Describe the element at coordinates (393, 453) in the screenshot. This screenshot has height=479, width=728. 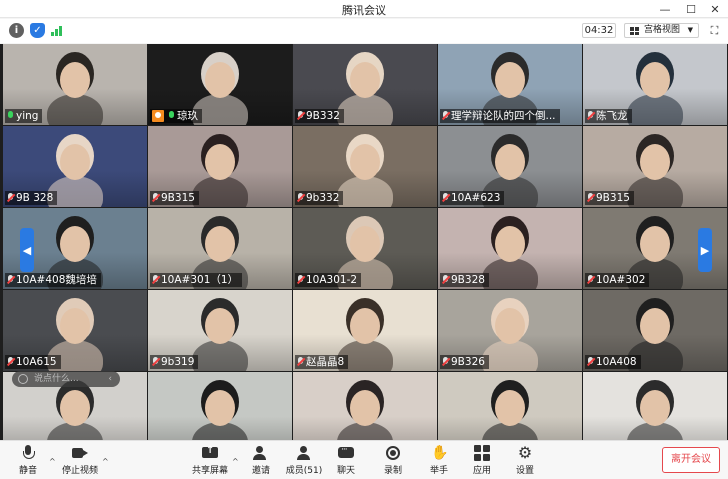
I see `record-icon` at that location.